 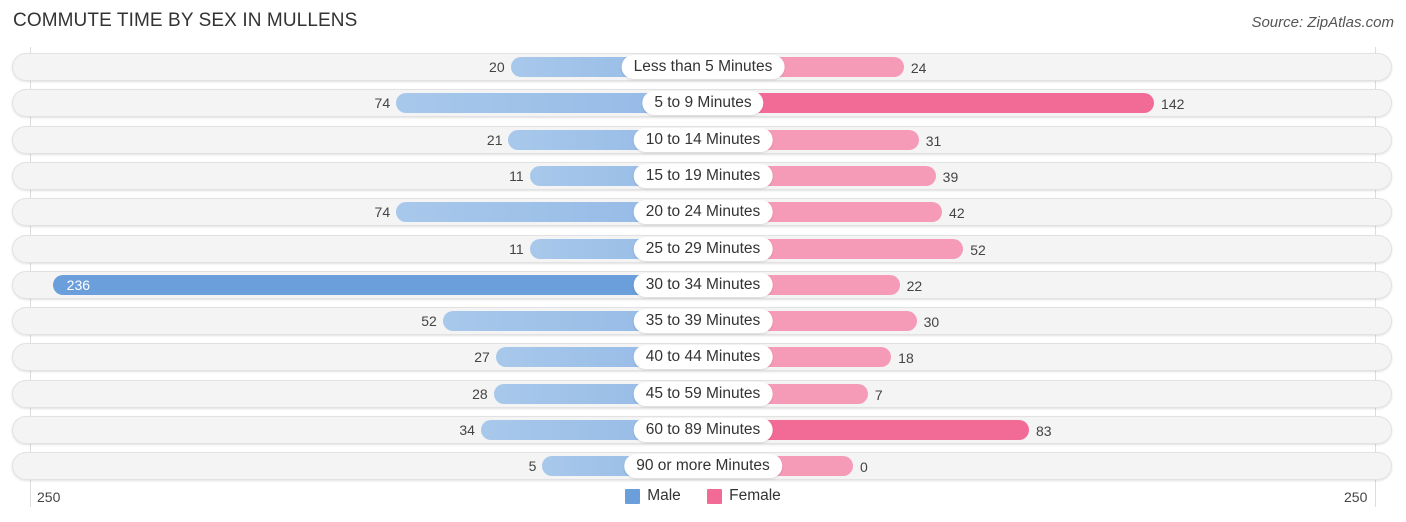 I want to click on value-label-female: 7, so click(x=878, y=395).